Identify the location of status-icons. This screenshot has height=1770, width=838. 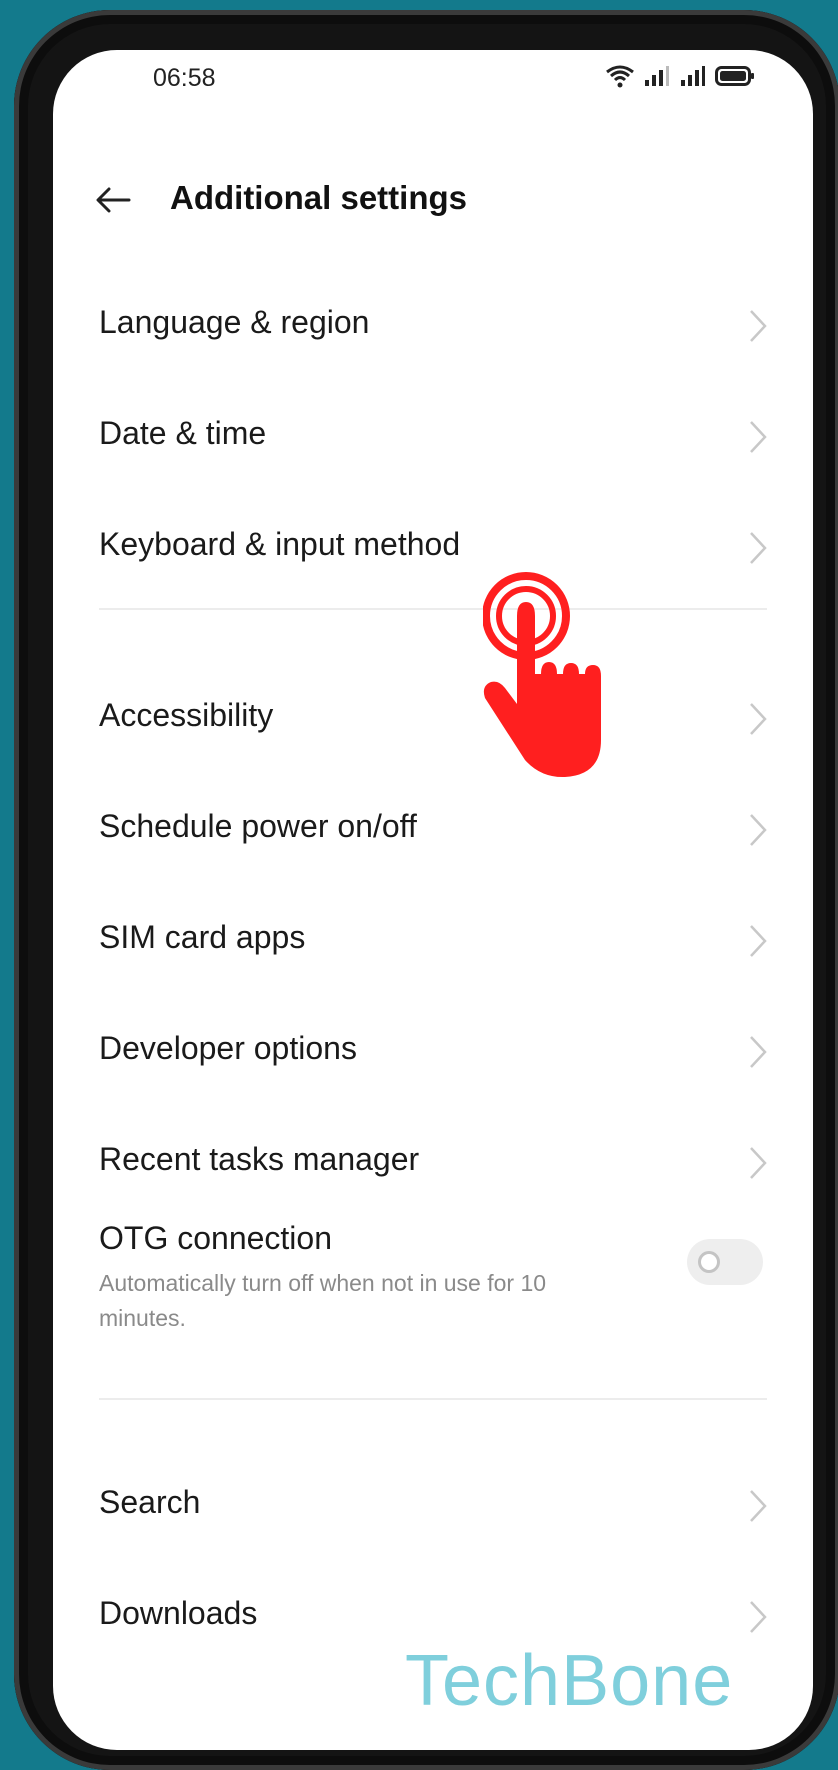
(680, 76).